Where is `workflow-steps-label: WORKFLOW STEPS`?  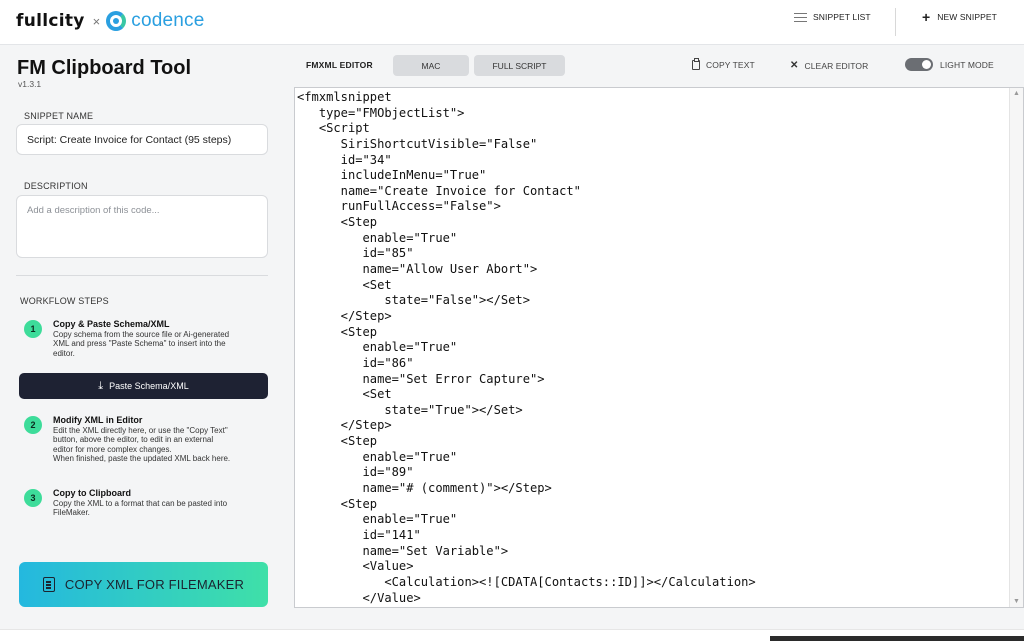 workflow-steps-label: WORKFLOW STEPS is located at coordinates (64, 301).